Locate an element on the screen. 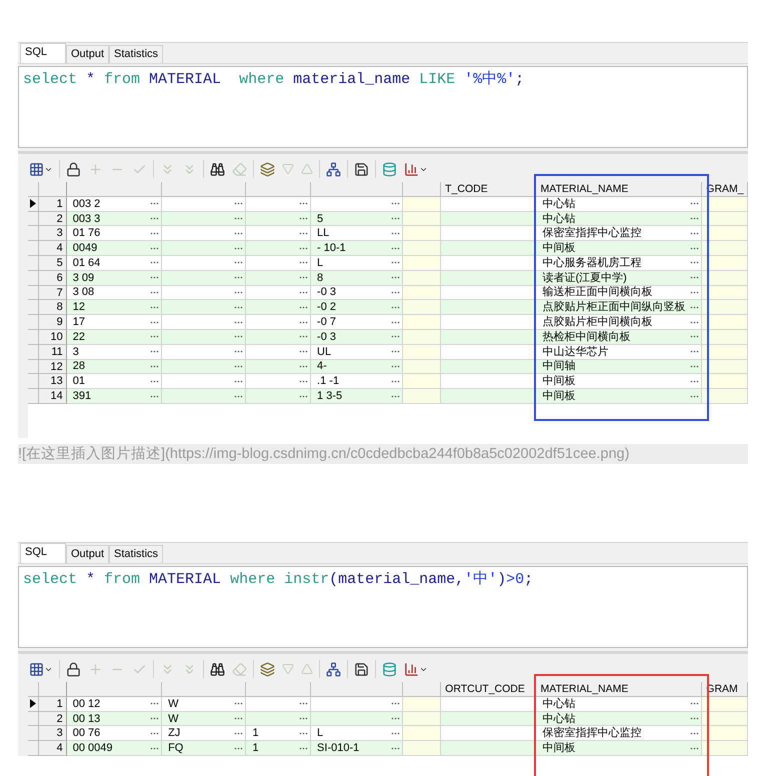  column-header: ORTCUT_CODE is located at coordinates (488, 689).